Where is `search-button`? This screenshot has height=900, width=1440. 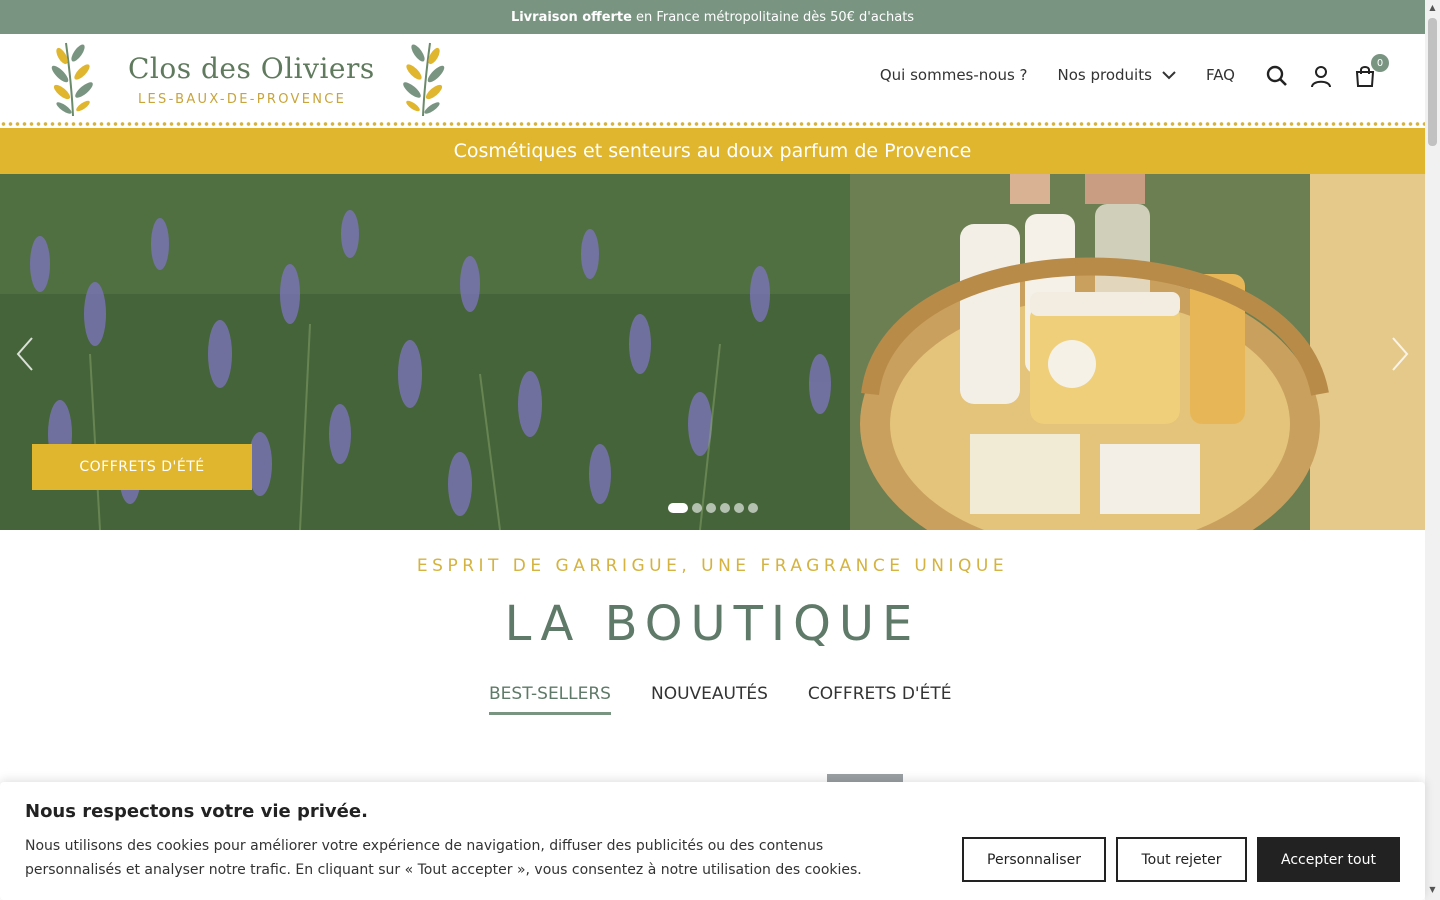
search-button is located at coordinates (1277, 76).